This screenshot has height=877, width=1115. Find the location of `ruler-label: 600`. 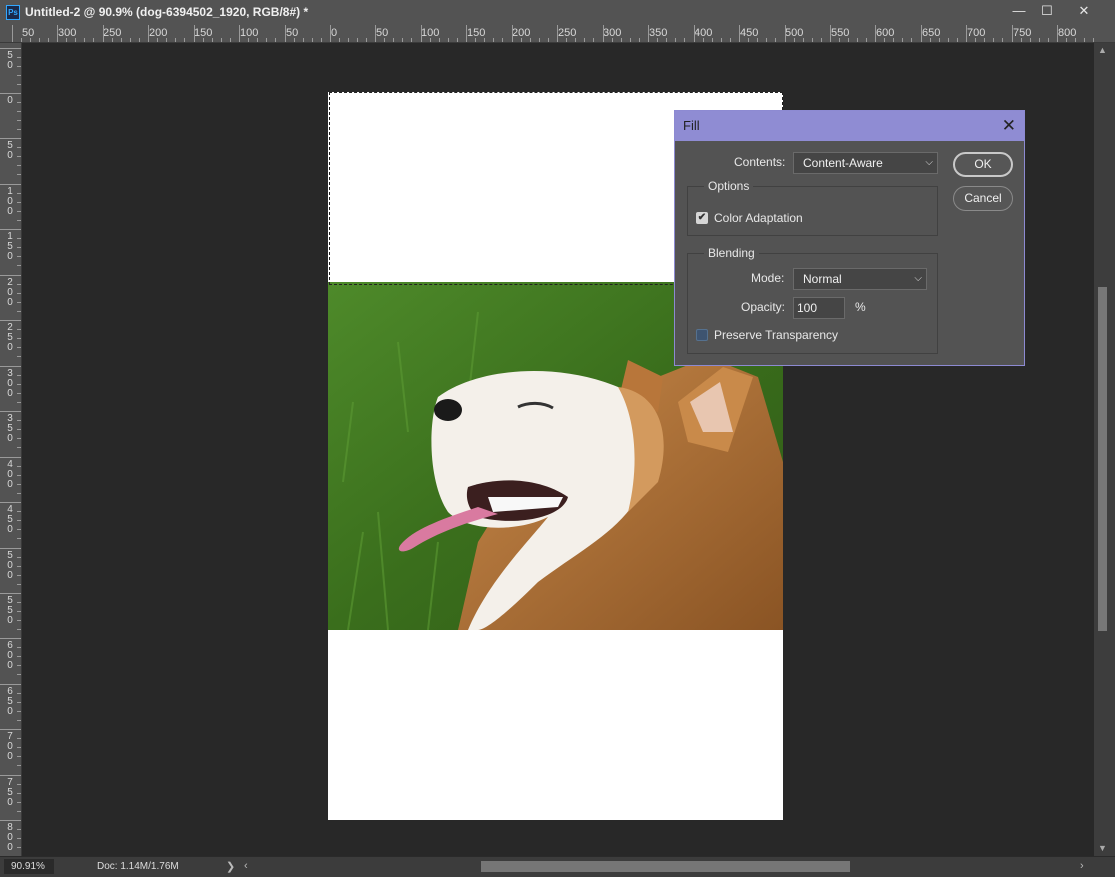

ruler-label: 600 is located at coordinates (885, 33).